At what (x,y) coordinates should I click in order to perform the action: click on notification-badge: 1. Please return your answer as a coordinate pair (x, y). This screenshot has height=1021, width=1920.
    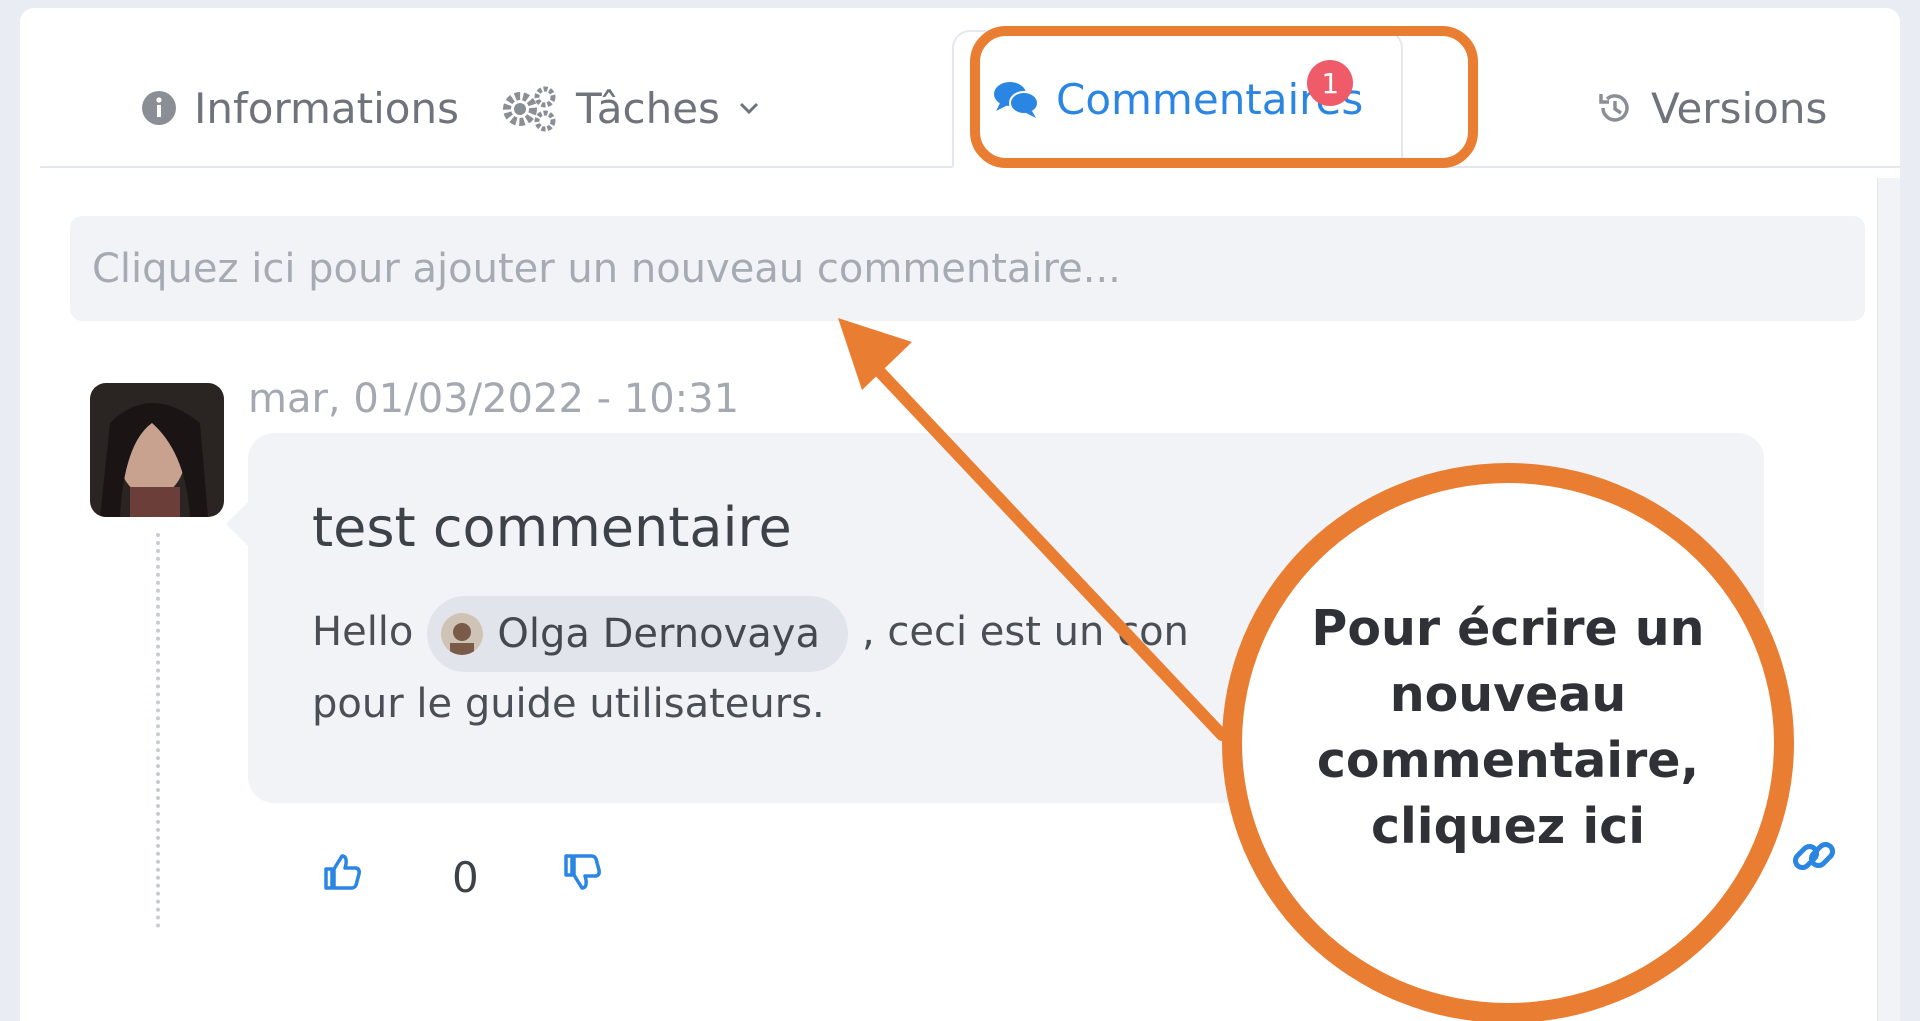
    Looking at the image, I should click on (1330, 83).